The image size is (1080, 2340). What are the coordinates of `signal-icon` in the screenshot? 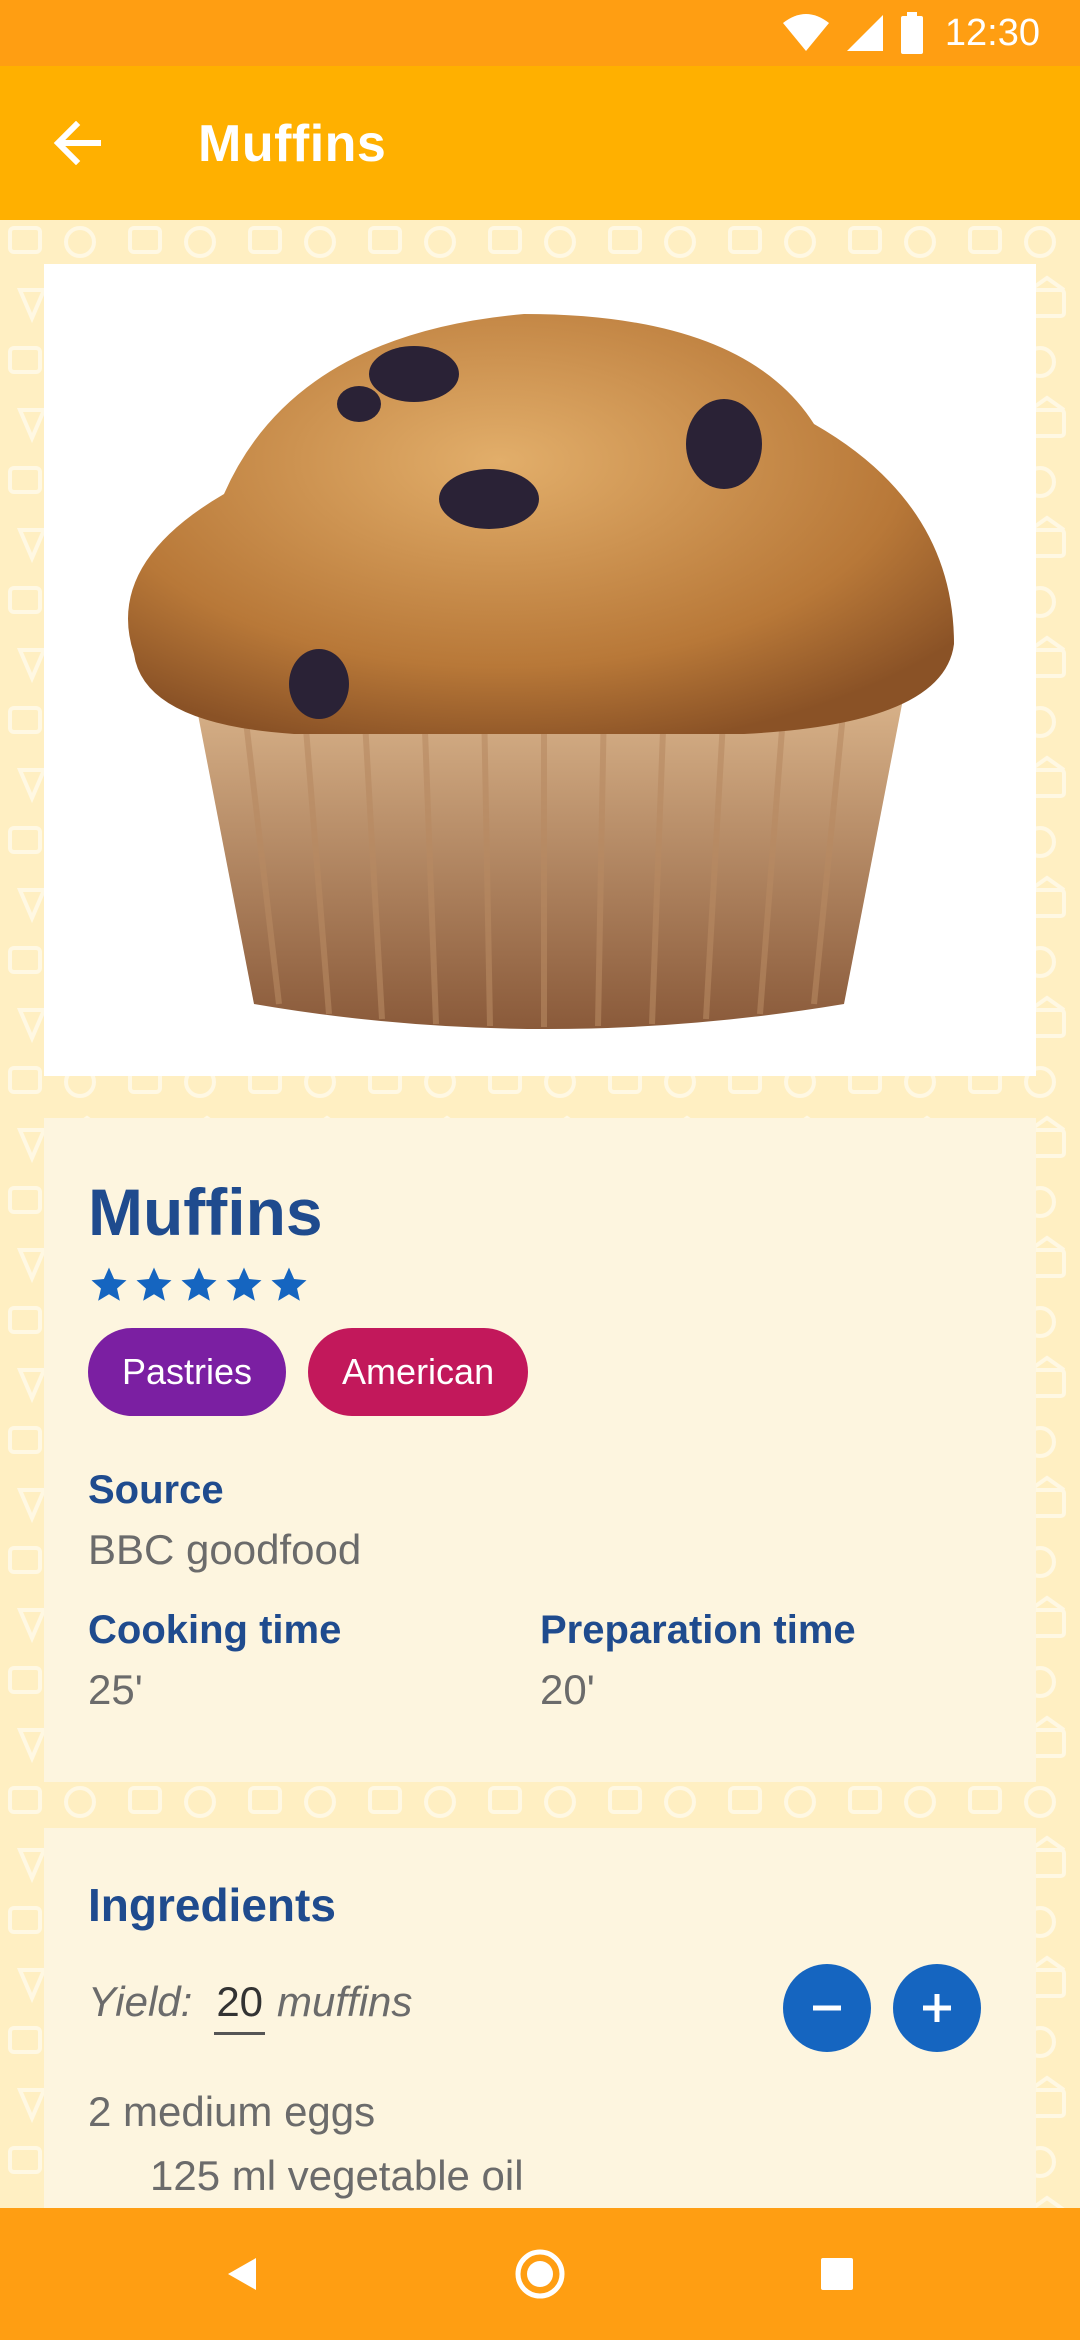 It's located at (864, 33).